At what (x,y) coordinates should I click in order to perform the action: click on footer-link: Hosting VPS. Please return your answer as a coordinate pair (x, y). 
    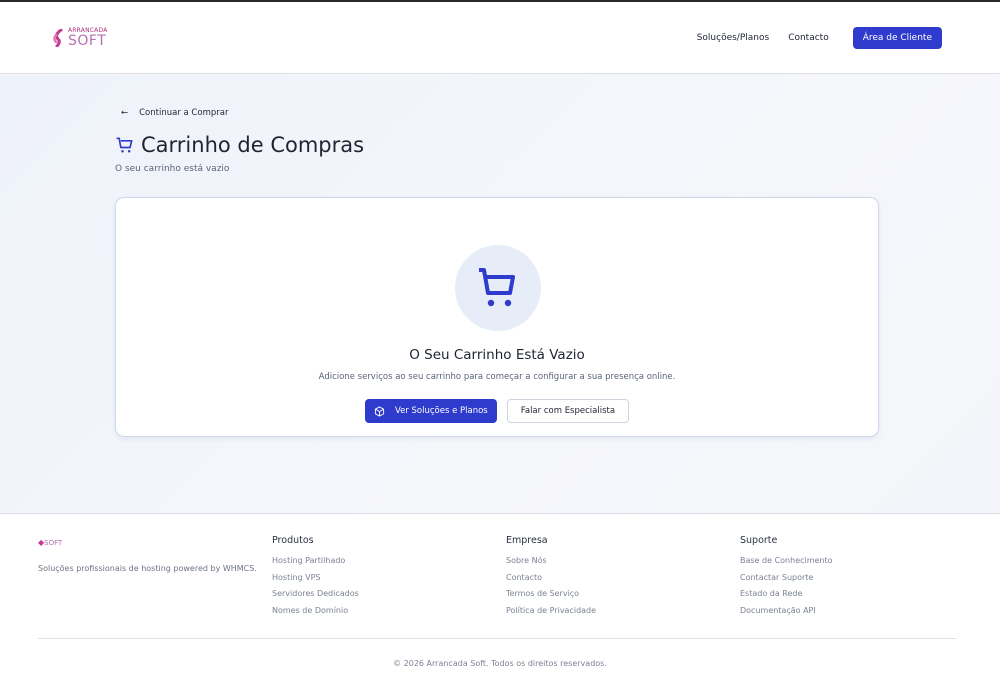
    Looking at the image, I should click on (315, 578).